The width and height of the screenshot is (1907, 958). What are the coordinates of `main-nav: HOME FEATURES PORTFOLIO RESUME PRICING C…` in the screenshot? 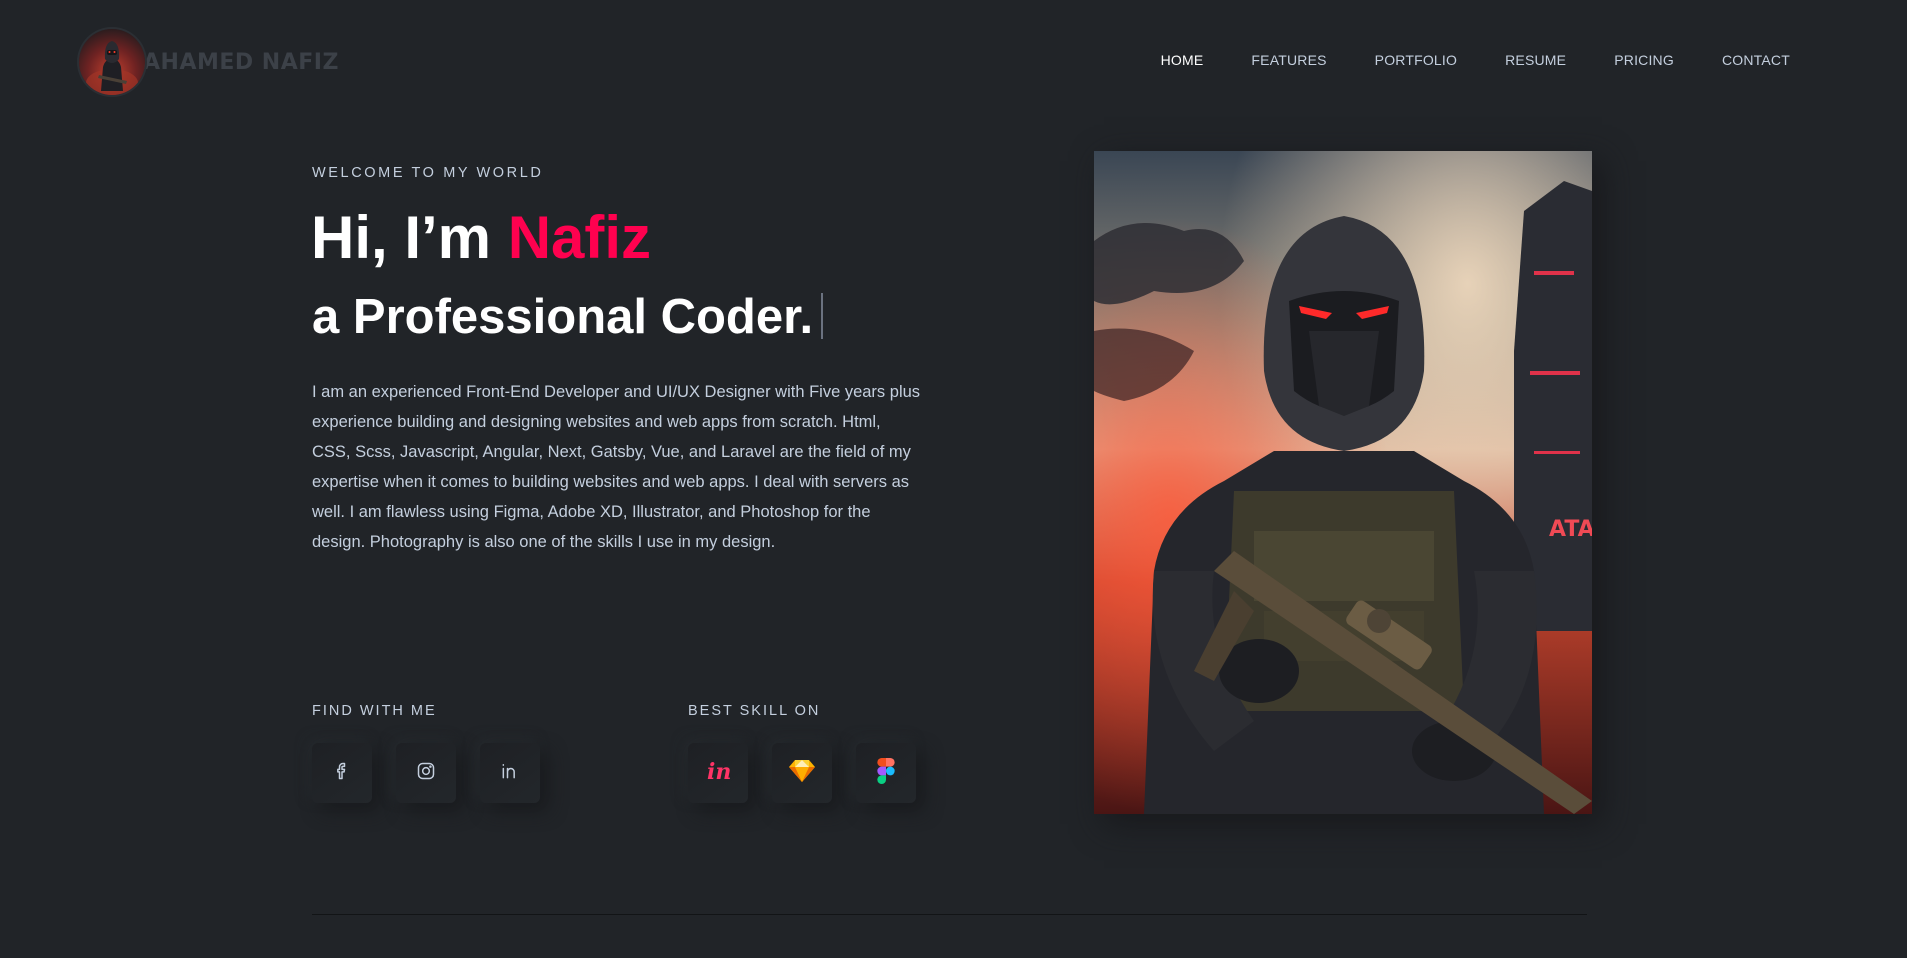 It's located at (1451, 60).